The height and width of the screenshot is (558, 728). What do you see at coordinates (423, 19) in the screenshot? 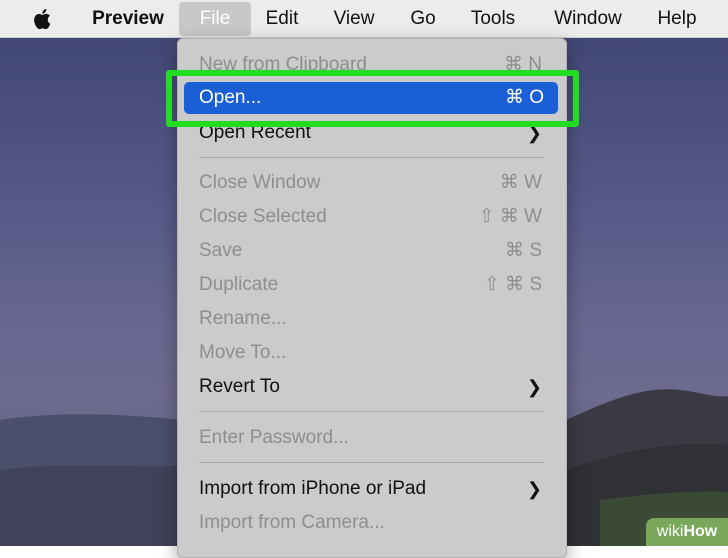
I see `menubar-go: Go` at bounding box center [423, 19].